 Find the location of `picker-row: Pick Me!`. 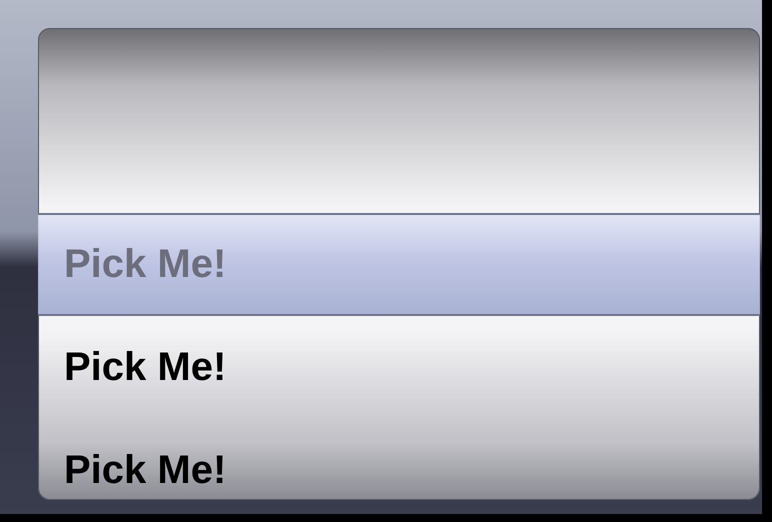

picker-row: Pick Me! is located at coordinates (399, 459).